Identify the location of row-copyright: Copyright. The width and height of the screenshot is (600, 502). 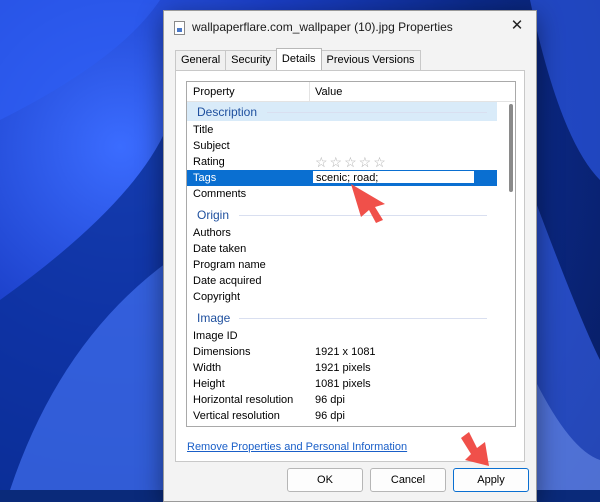
(342, 297).